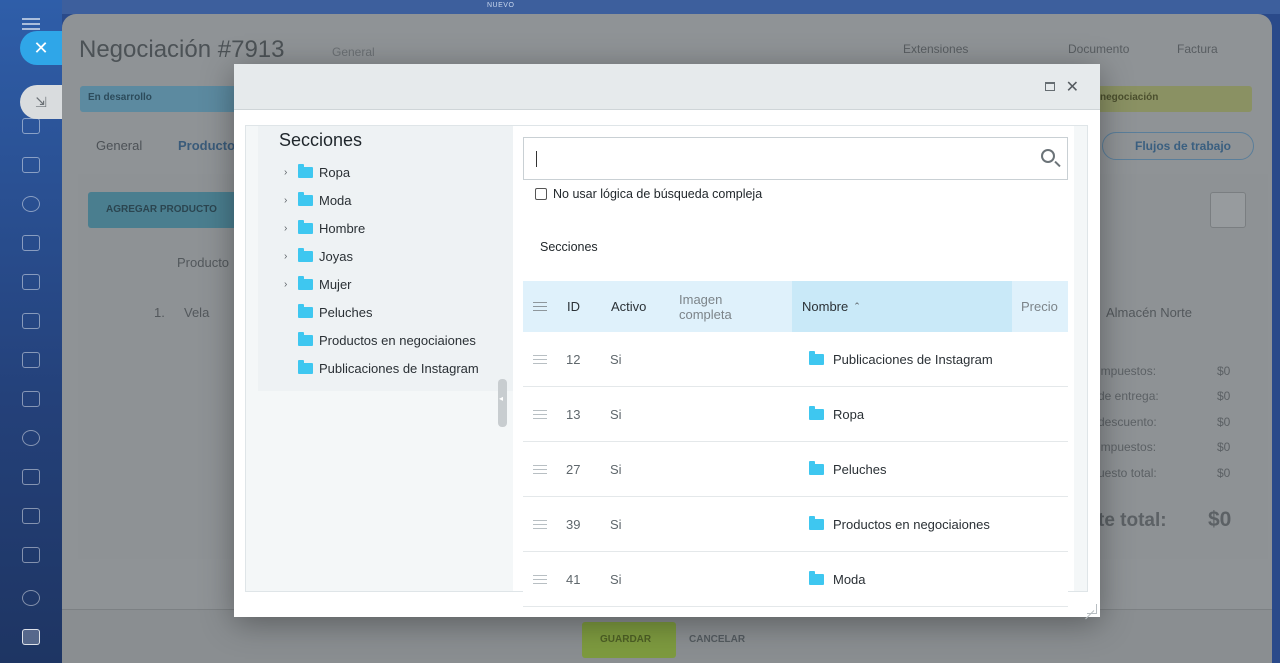  I want to click on gear-icon, so click(1228, 210).